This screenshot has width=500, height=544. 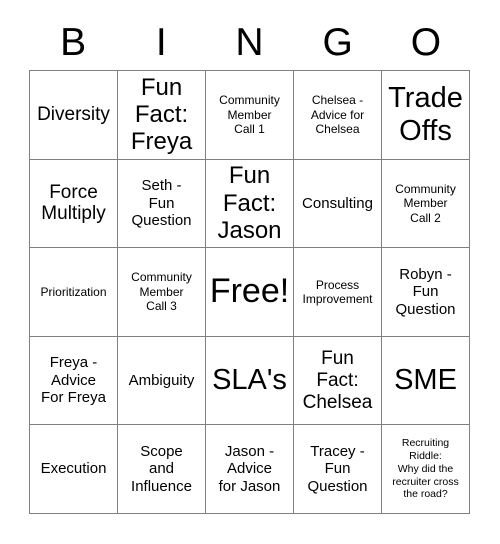 I want to click on bingo-cell: SLA's, so click(x=250, y=381).